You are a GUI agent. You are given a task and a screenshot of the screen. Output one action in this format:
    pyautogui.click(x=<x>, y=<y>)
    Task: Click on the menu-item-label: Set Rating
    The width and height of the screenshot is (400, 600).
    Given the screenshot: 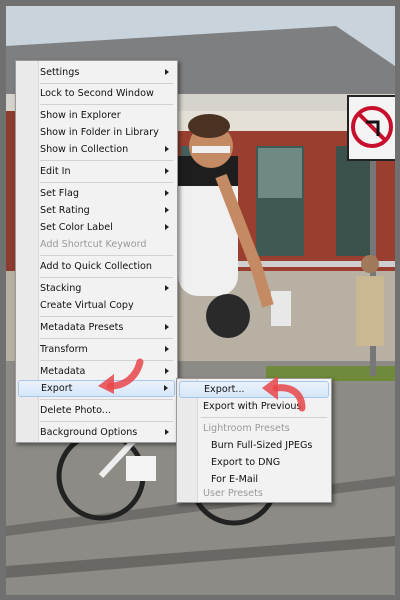 What is the action you would take?
    pyautogui.click(x=65, y=210)
    